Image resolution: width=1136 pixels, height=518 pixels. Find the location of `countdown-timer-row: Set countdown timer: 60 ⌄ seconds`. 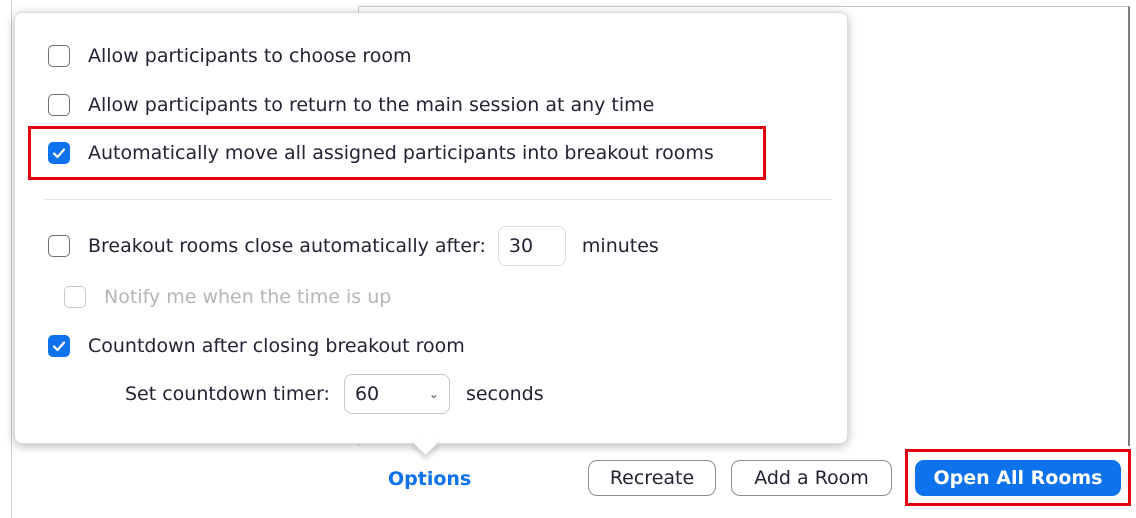

countdown-timer-row: Set countdown timer: 60 ⌄ seconds is located at coordinates (334, 394).